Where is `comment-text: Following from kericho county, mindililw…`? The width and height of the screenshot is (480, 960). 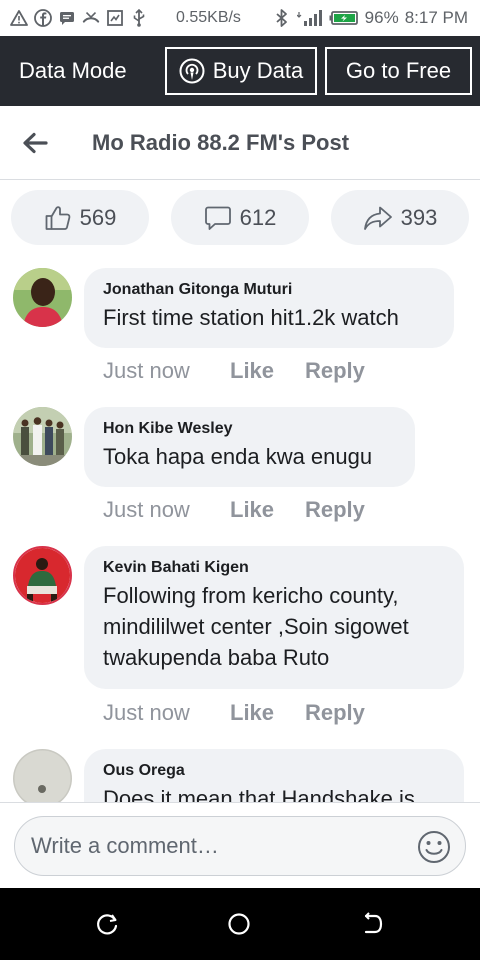 comment-text: Following from kericho county, mindililw… is located at coordinates (273, 626).